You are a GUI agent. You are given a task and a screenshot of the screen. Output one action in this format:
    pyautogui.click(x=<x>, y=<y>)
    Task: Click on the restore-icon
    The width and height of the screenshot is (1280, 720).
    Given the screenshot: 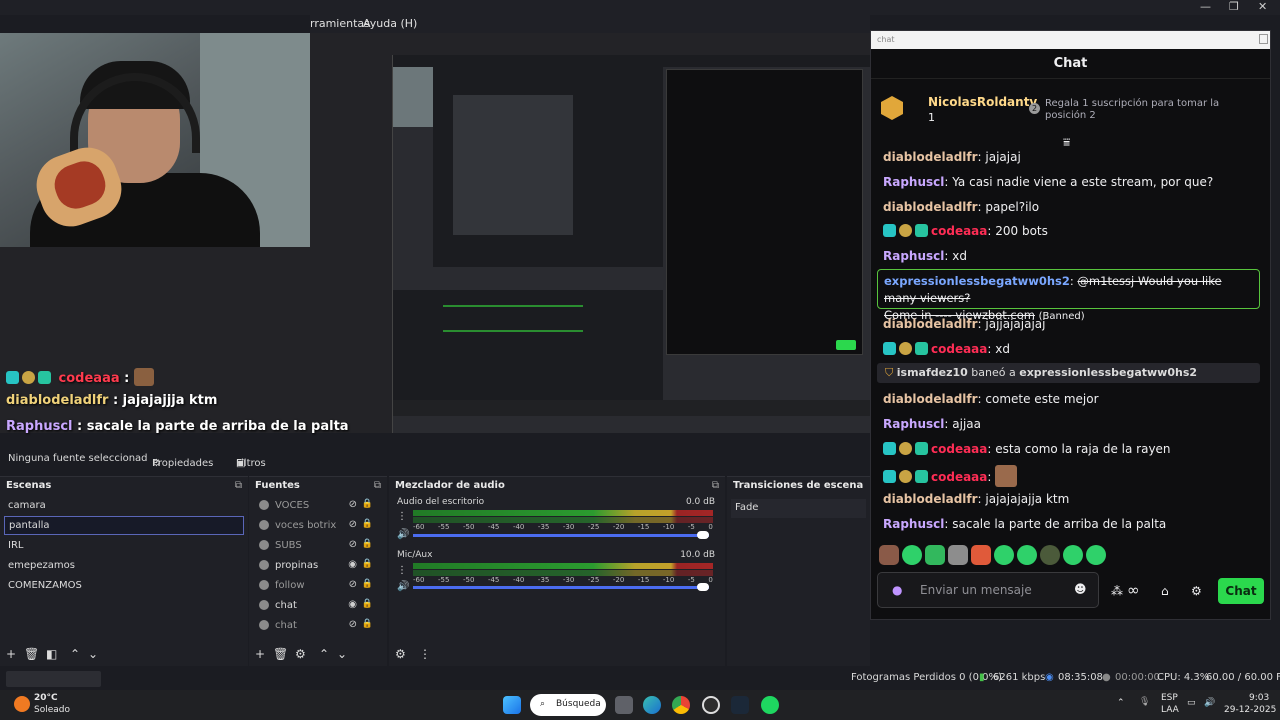 What is the action you would take?
    pyautogui.click(x=1263, y=39)
    